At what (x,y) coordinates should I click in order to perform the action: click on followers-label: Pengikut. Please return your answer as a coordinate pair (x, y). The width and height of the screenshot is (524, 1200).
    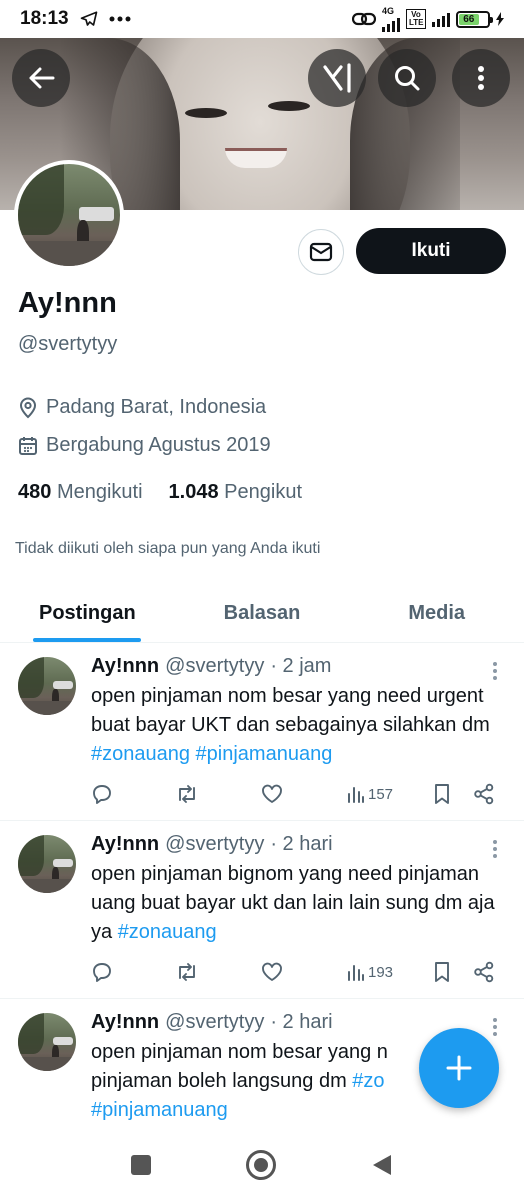
    Looking at the image, I should click on (263, 492).